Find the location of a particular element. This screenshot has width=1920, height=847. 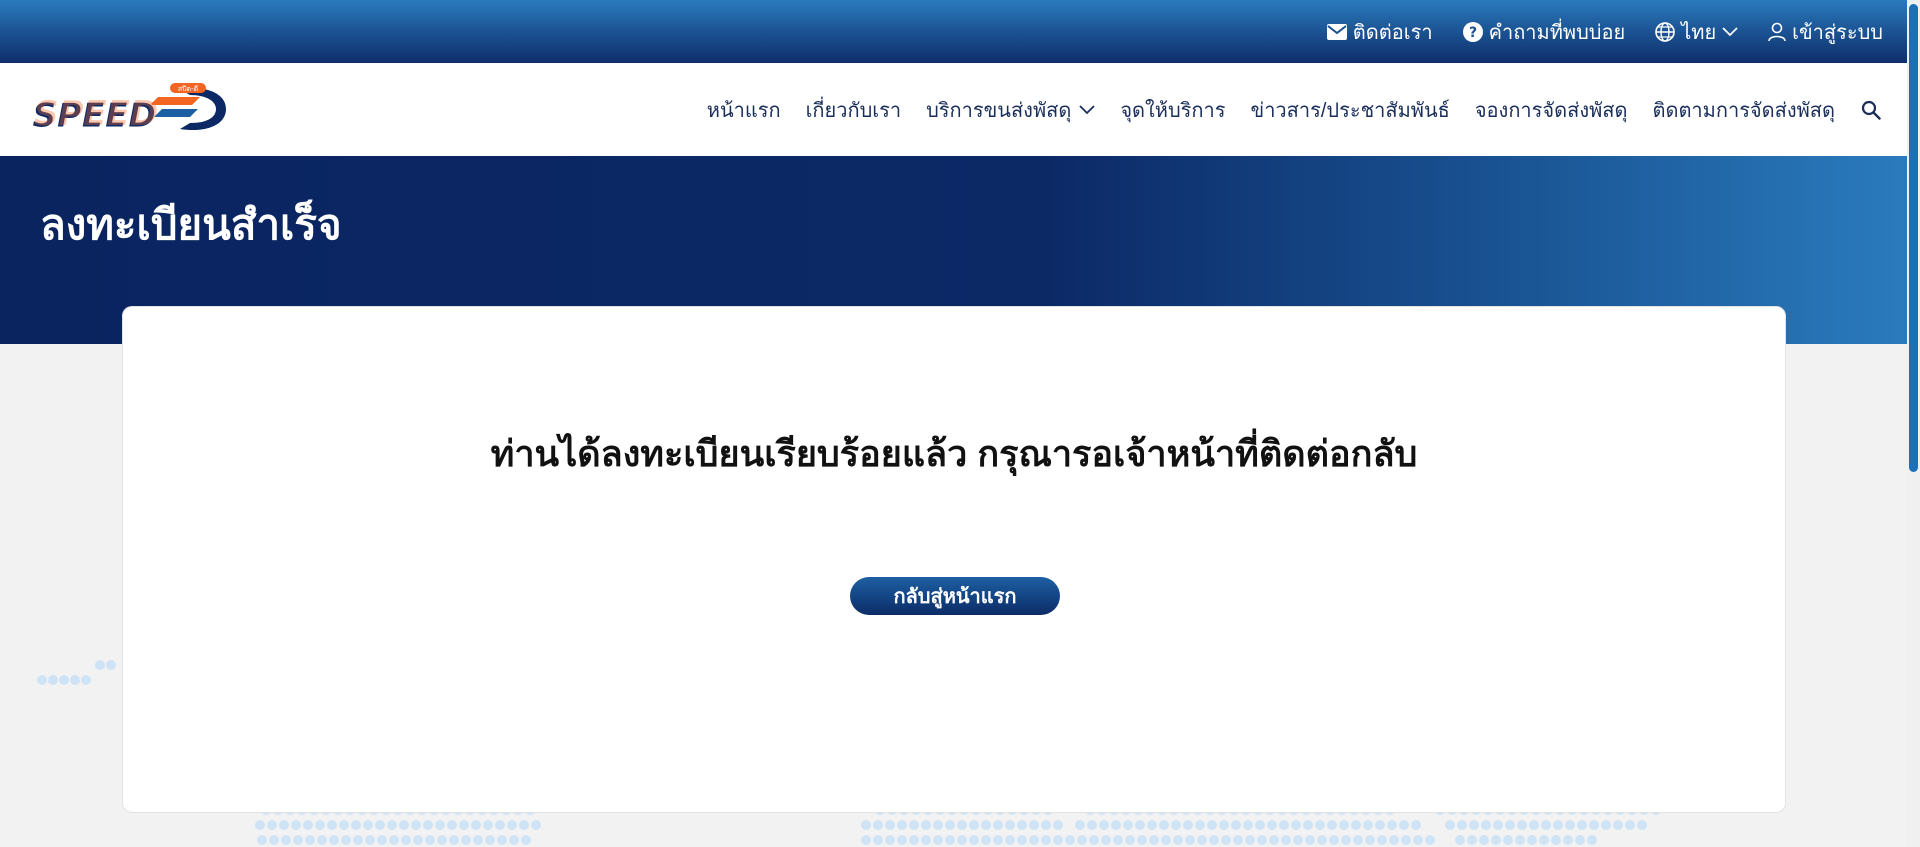

nav-item-home: หน้าแรก is located at coordinates (744, 110).